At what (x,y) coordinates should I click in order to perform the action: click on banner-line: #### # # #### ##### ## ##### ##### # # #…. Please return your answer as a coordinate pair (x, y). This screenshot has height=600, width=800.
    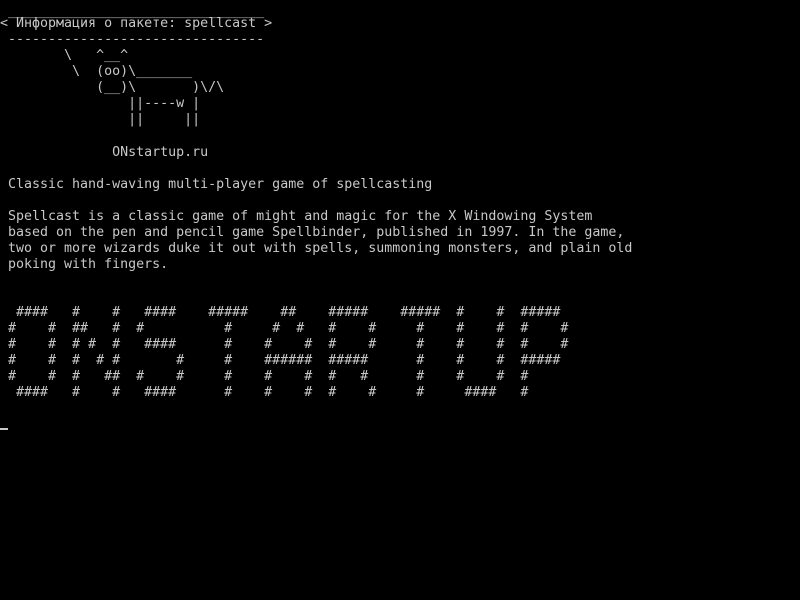
    Looking at the image, I should click on (280, 312).